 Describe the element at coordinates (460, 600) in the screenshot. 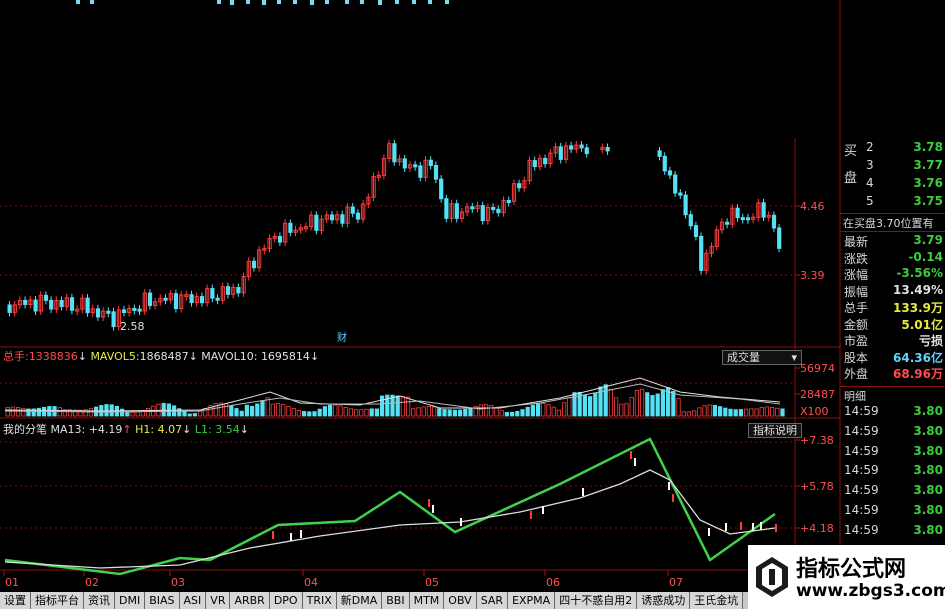

I see `indicator-tab: OBV` at that location.